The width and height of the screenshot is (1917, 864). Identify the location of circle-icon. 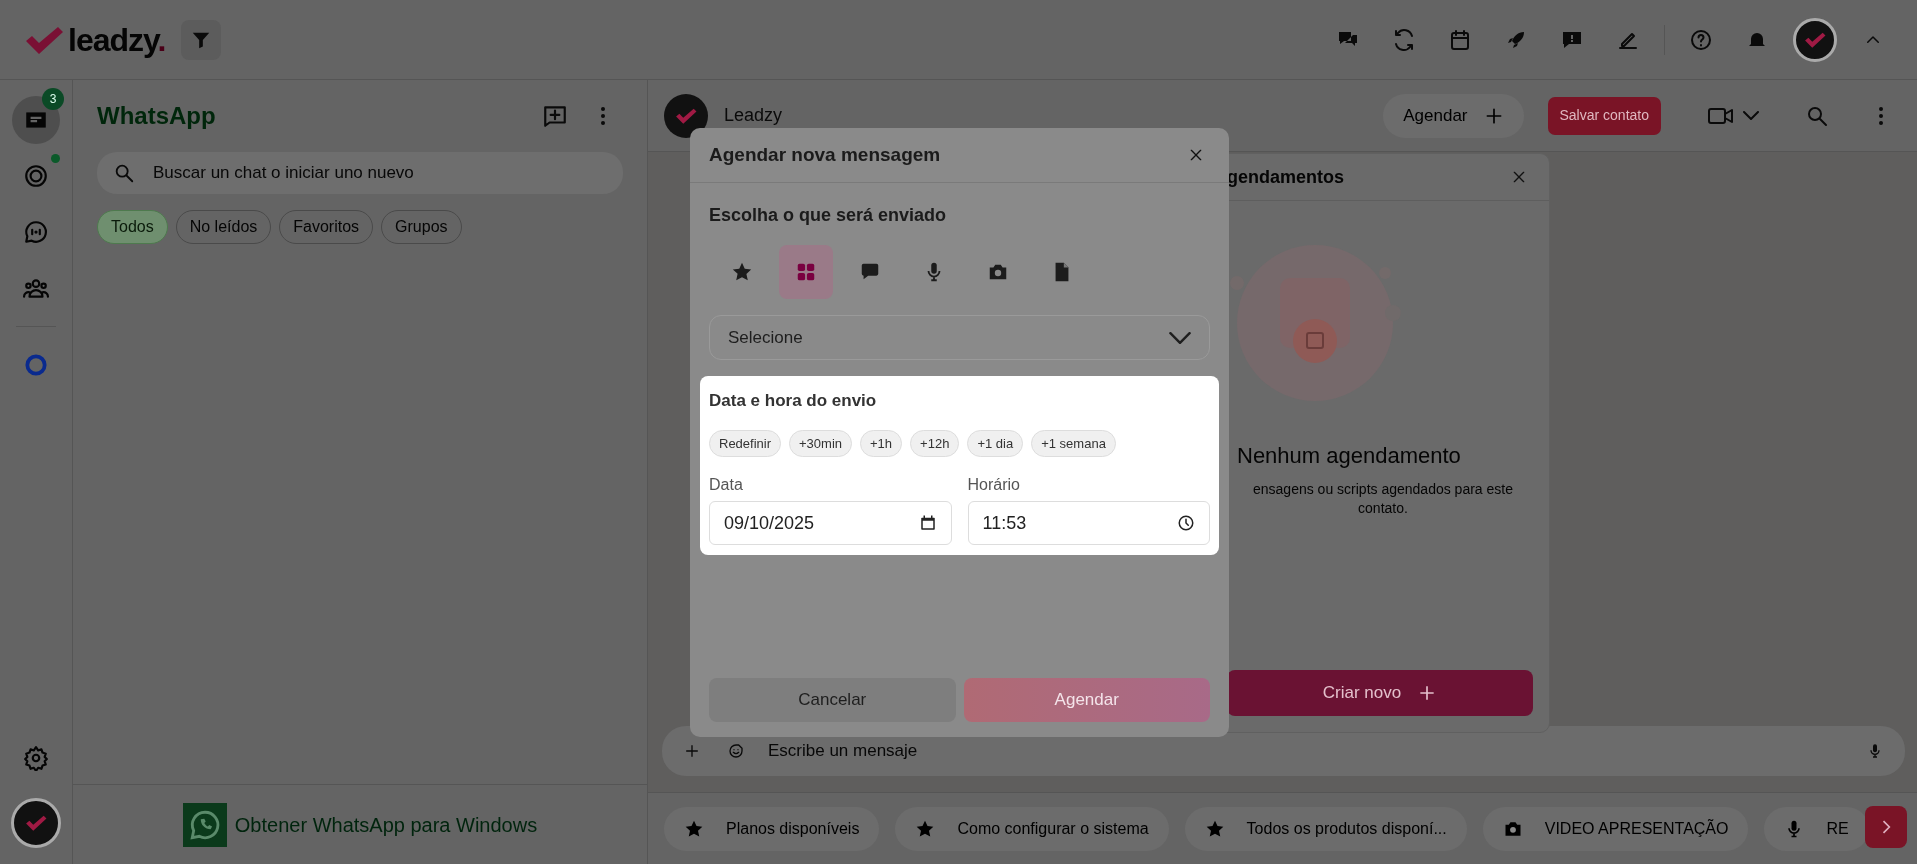
(36, 365).